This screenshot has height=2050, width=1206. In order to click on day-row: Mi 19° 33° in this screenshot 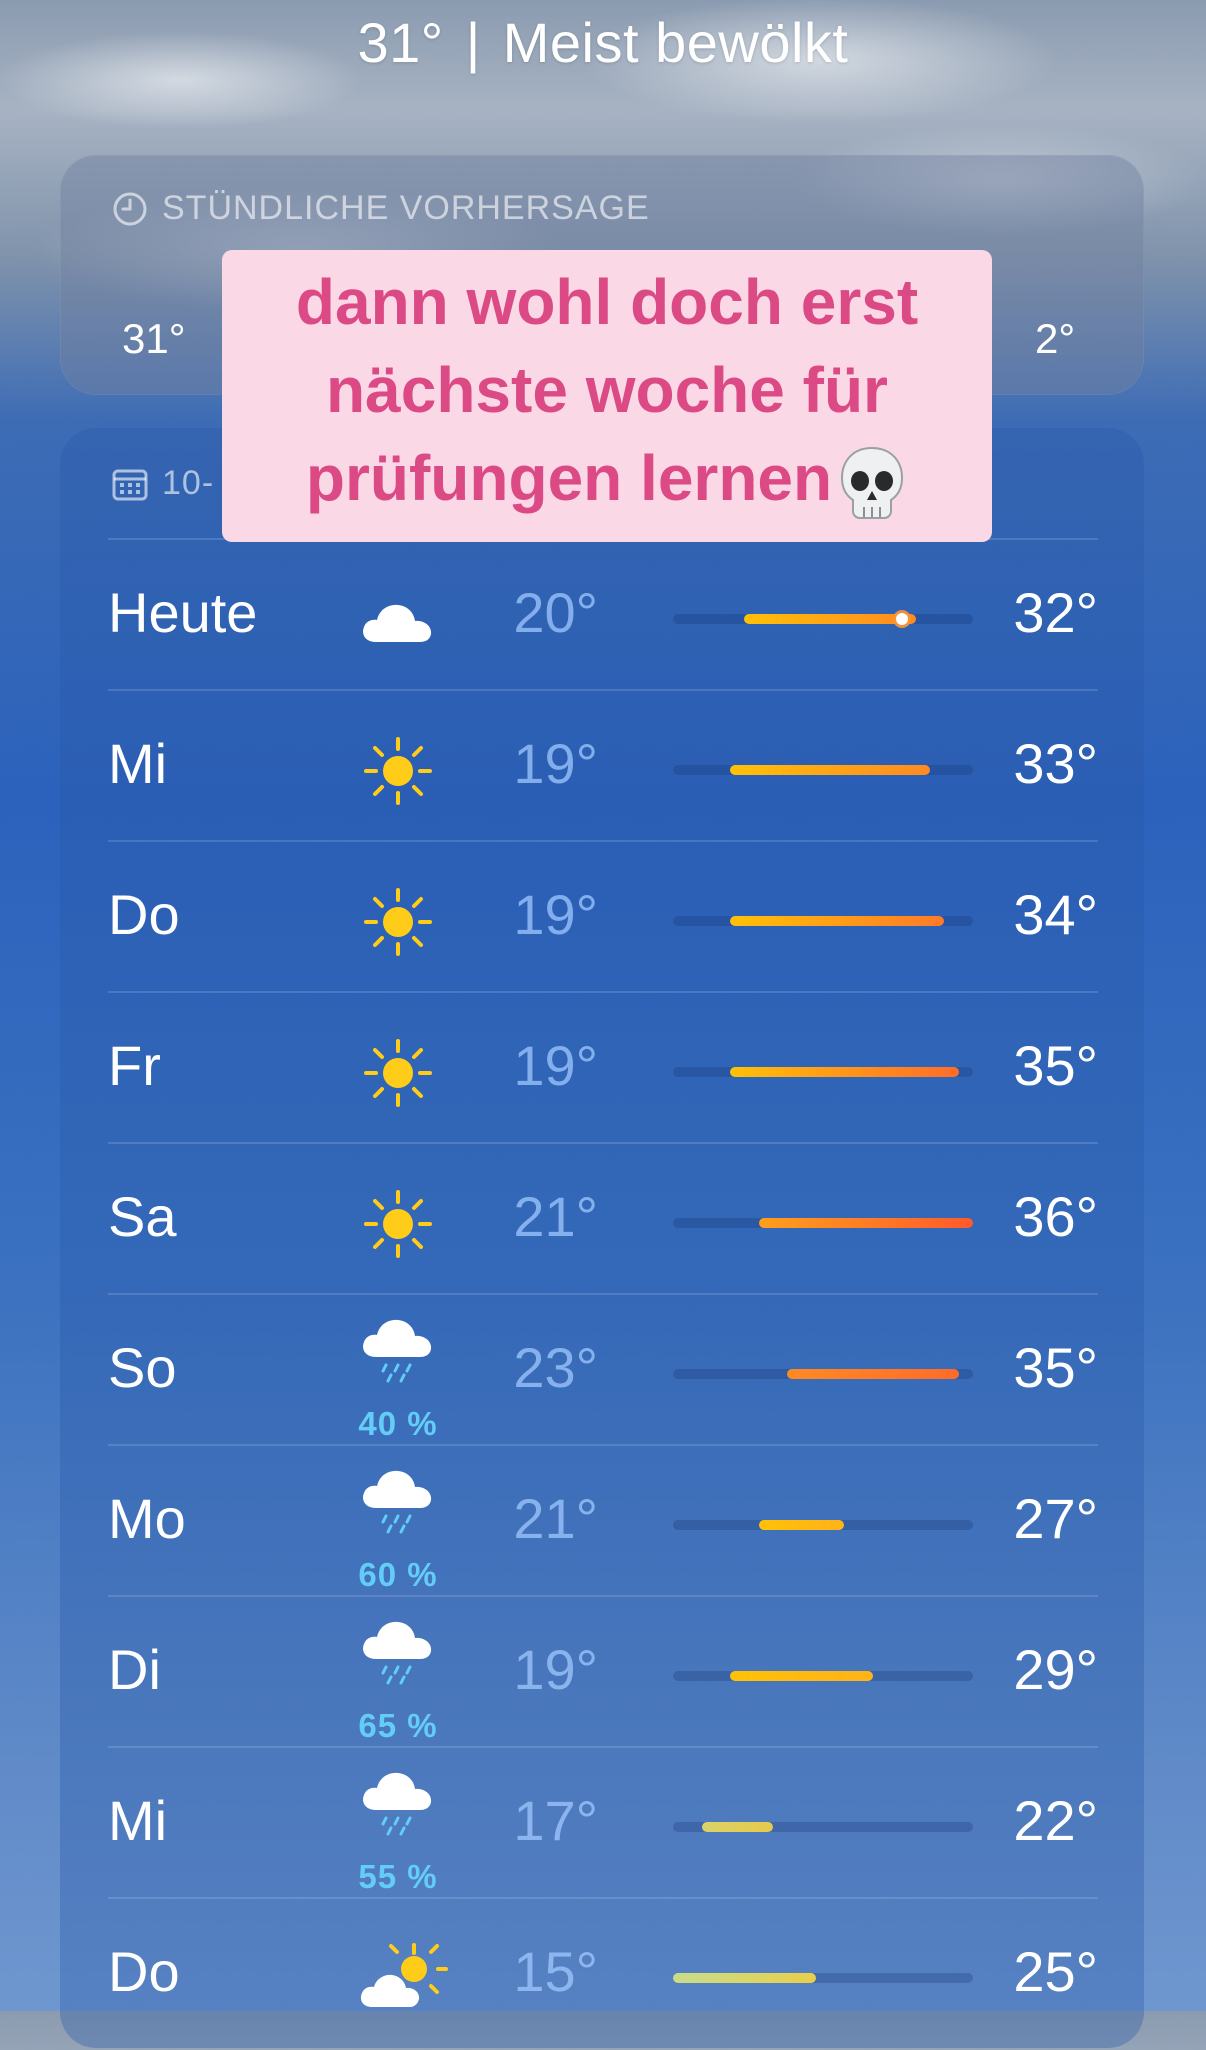, I will do `click(603, 765)`.